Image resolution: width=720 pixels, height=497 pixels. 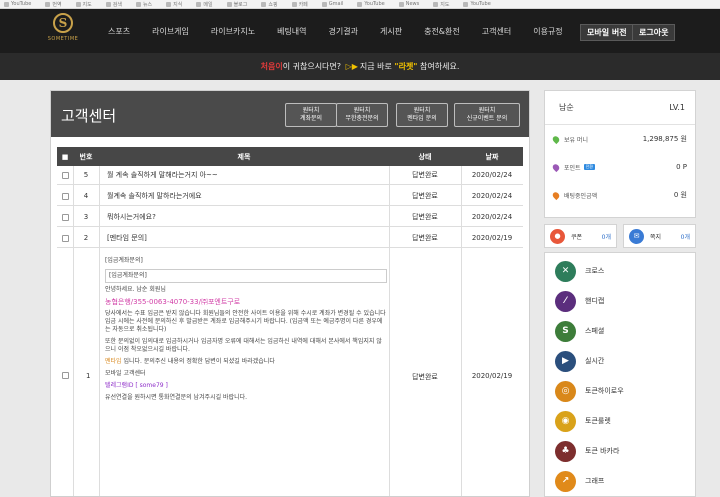 I want to click on message-label: 쪽지, so click(x=656, y=237).